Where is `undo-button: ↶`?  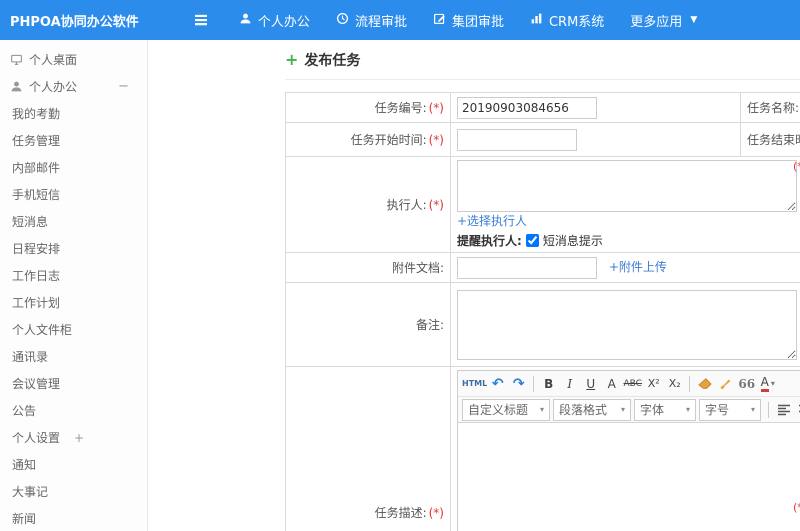 undo-button: ↶ is located at coordinates (497, 384).